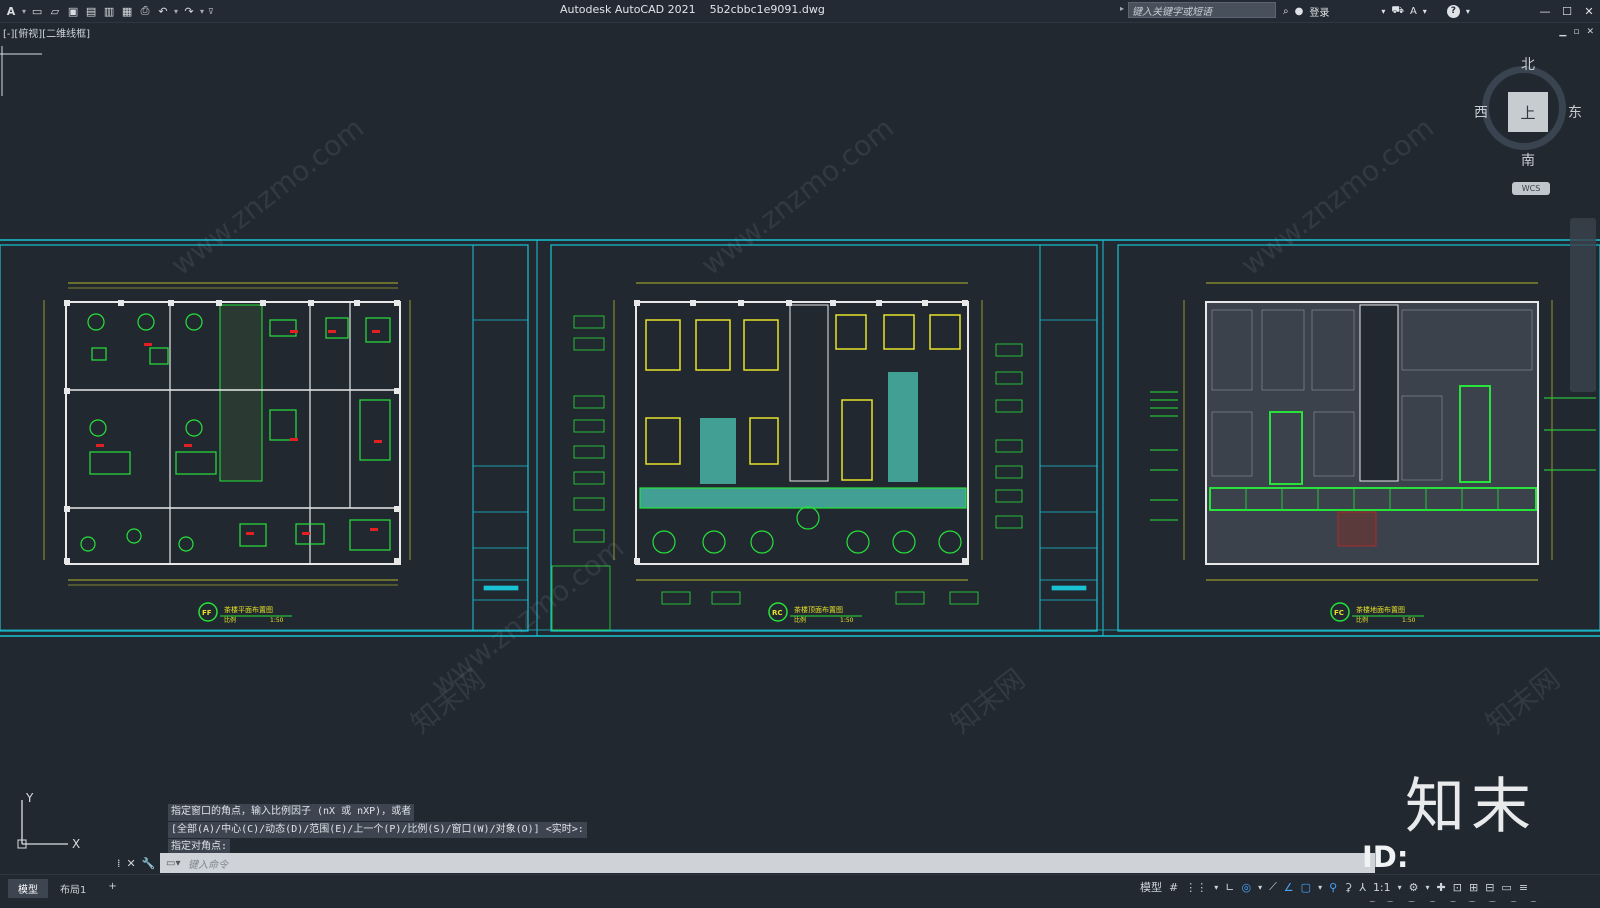 This screenshot has width=1600, height=908. Describe the element at coordinates (76, 844) in the screenshot. I see `svg-text: X` at that location.